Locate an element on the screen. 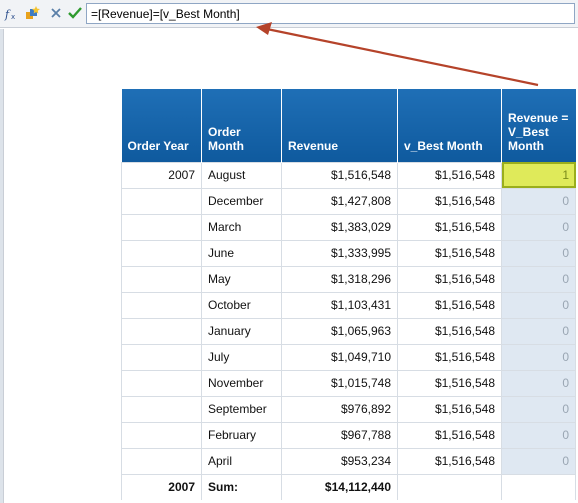 The width and height of the screenshot is (578, 503). svg-text: x is located at coordinates (13, 17).